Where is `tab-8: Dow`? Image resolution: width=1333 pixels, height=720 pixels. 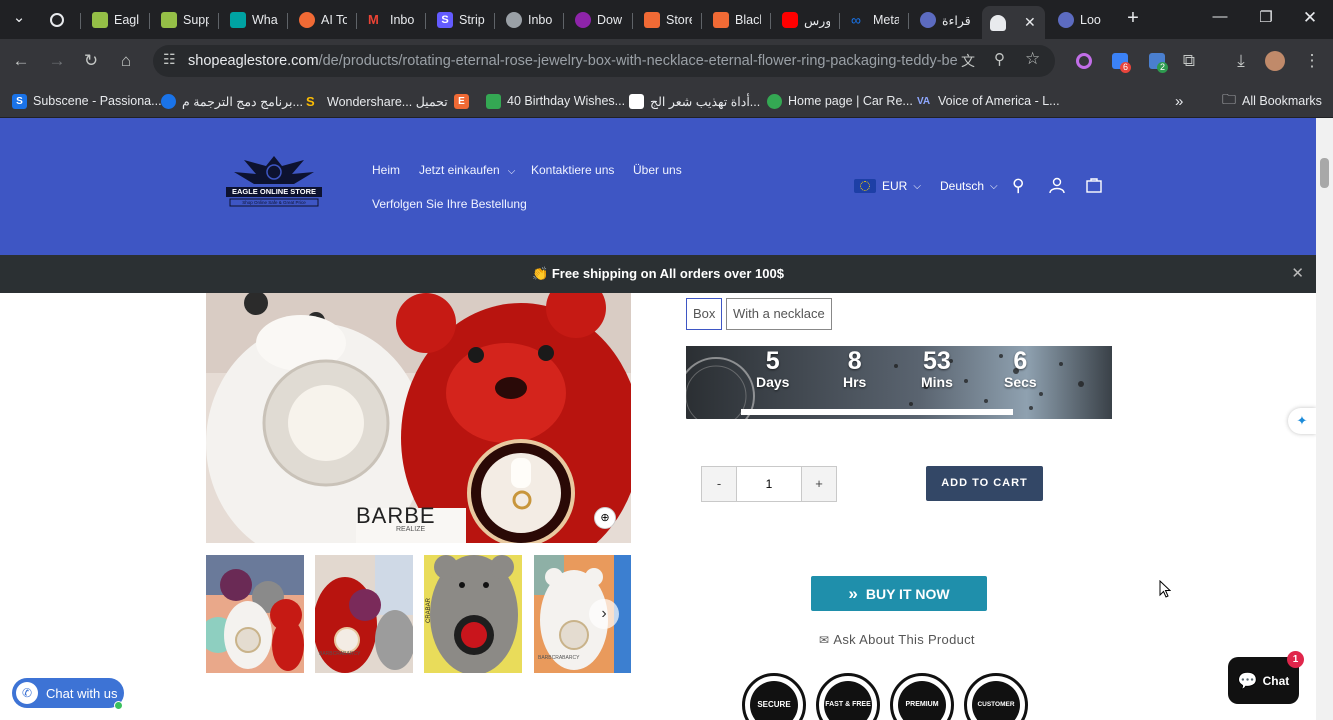 tab-8: Dow is located at coordinates (599, 20).